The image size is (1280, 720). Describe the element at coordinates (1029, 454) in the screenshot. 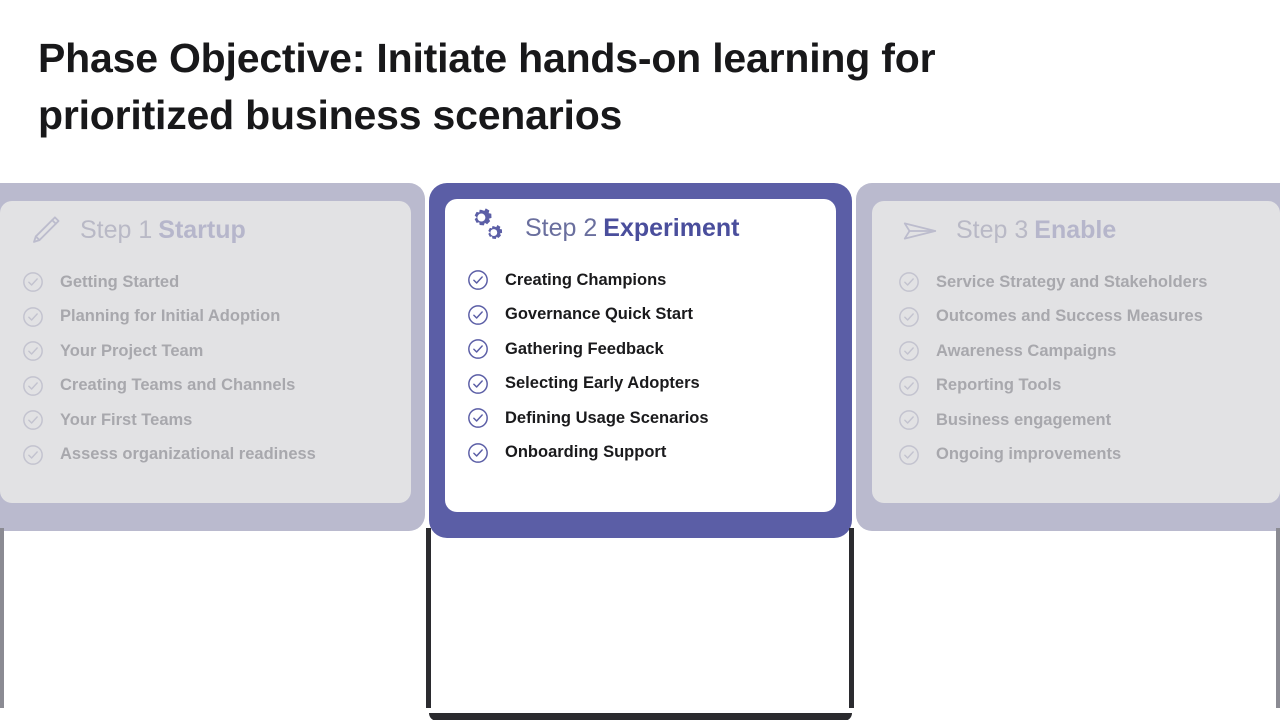

I see `list-item-label: Ongoing improvements` at that location.